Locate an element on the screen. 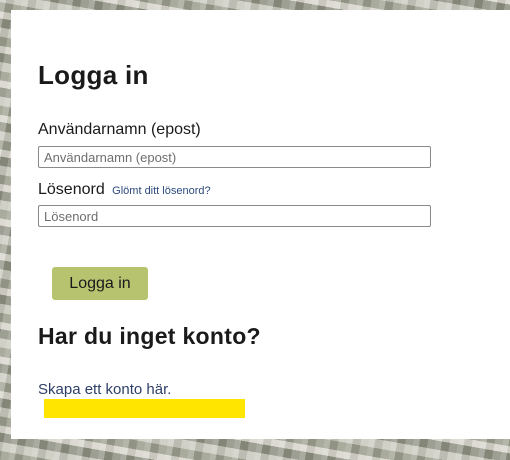  login-button: Logga in is located at coordinates (100, 283).